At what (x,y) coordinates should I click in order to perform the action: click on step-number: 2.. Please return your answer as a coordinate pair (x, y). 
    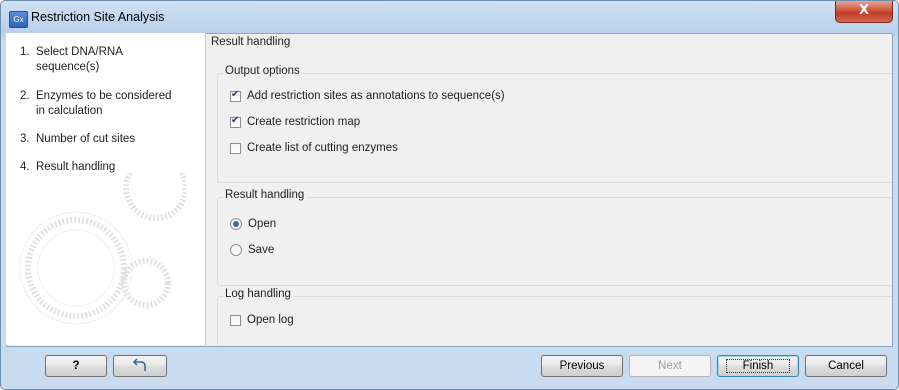
    Looking at the image, I should click on (25, 96).